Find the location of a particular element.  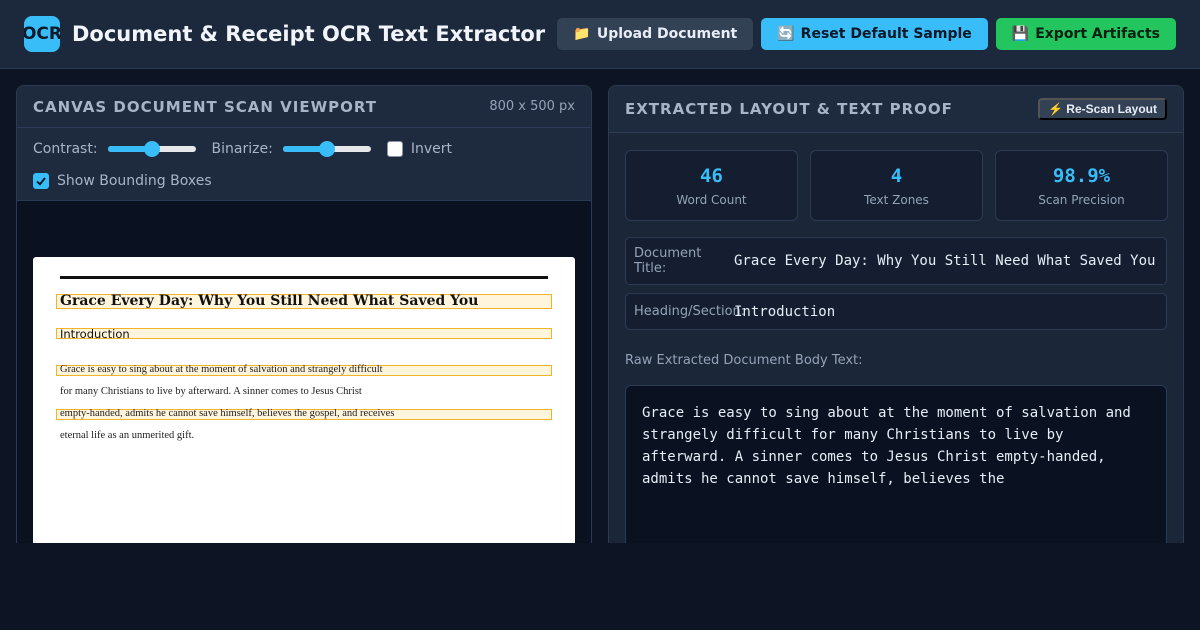

rescan-layout-button: ⚡ Re-Scan Layout is located at coordinates (1102, 109).